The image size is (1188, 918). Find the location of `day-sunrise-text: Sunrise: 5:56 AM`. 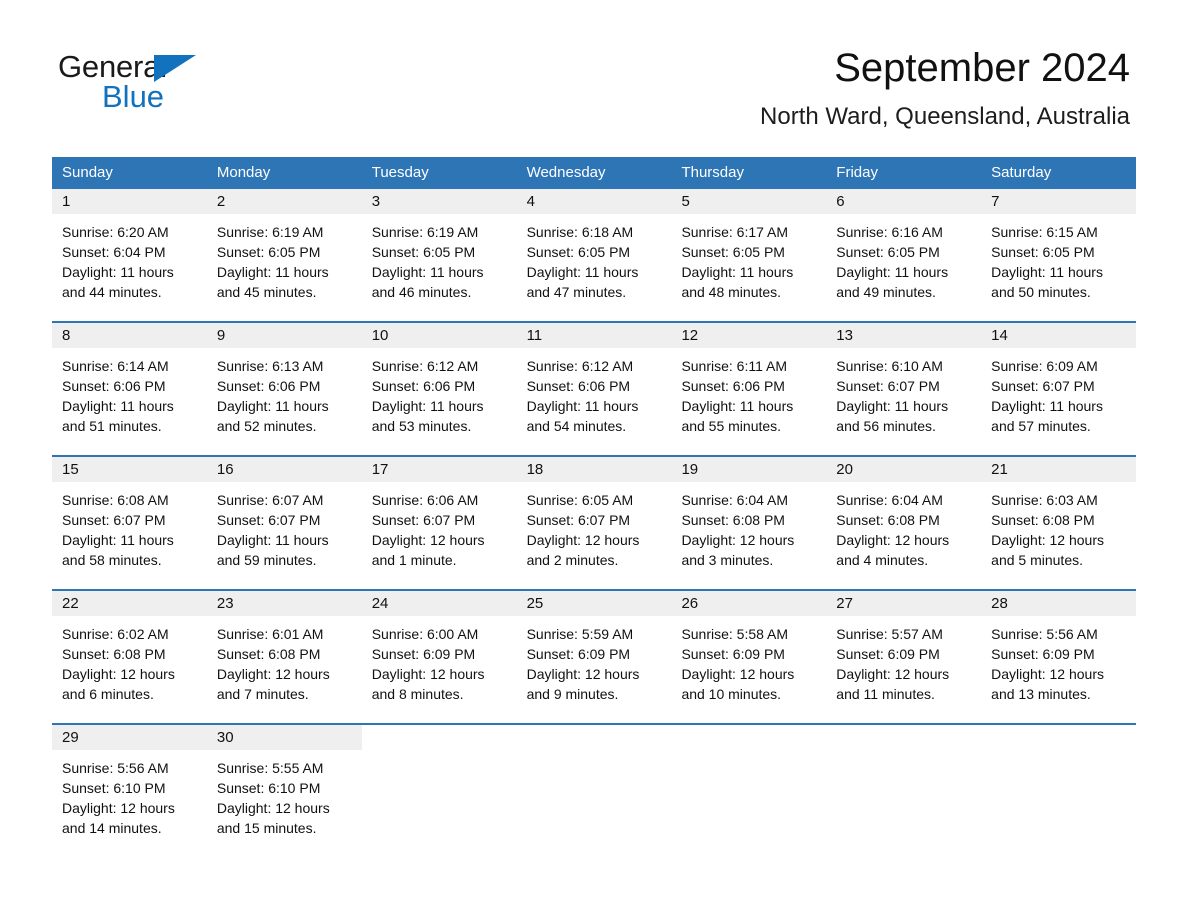

day-sunrise-text: Sunrise: 5:56 AM is located at coordinates (1044, 634).